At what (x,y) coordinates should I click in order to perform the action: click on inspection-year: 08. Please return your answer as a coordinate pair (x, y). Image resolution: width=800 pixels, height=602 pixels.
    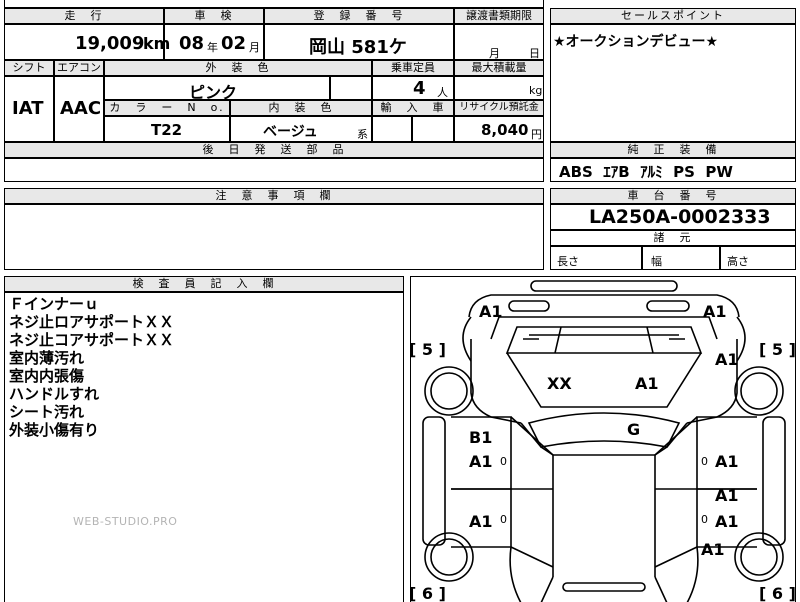
    Looking at the image, I should click on (192, 43).